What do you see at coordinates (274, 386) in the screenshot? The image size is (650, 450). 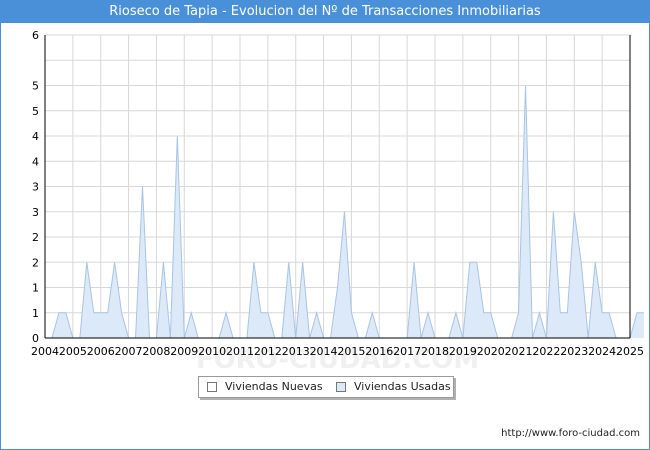 I see `legend-label-nuevas: Viviendas Nuevas` at bounding box center [274, 386].